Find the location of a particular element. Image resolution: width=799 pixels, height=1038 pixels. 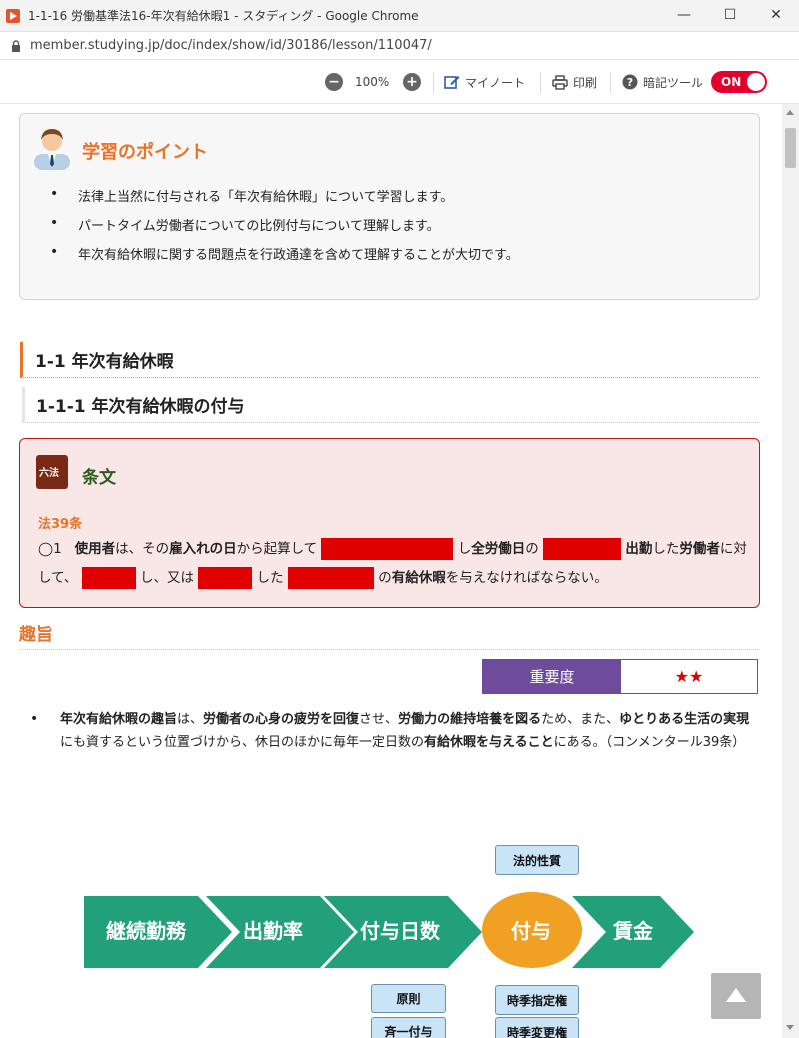

flow-label: 賃金 is located at coordinates (633, 931).